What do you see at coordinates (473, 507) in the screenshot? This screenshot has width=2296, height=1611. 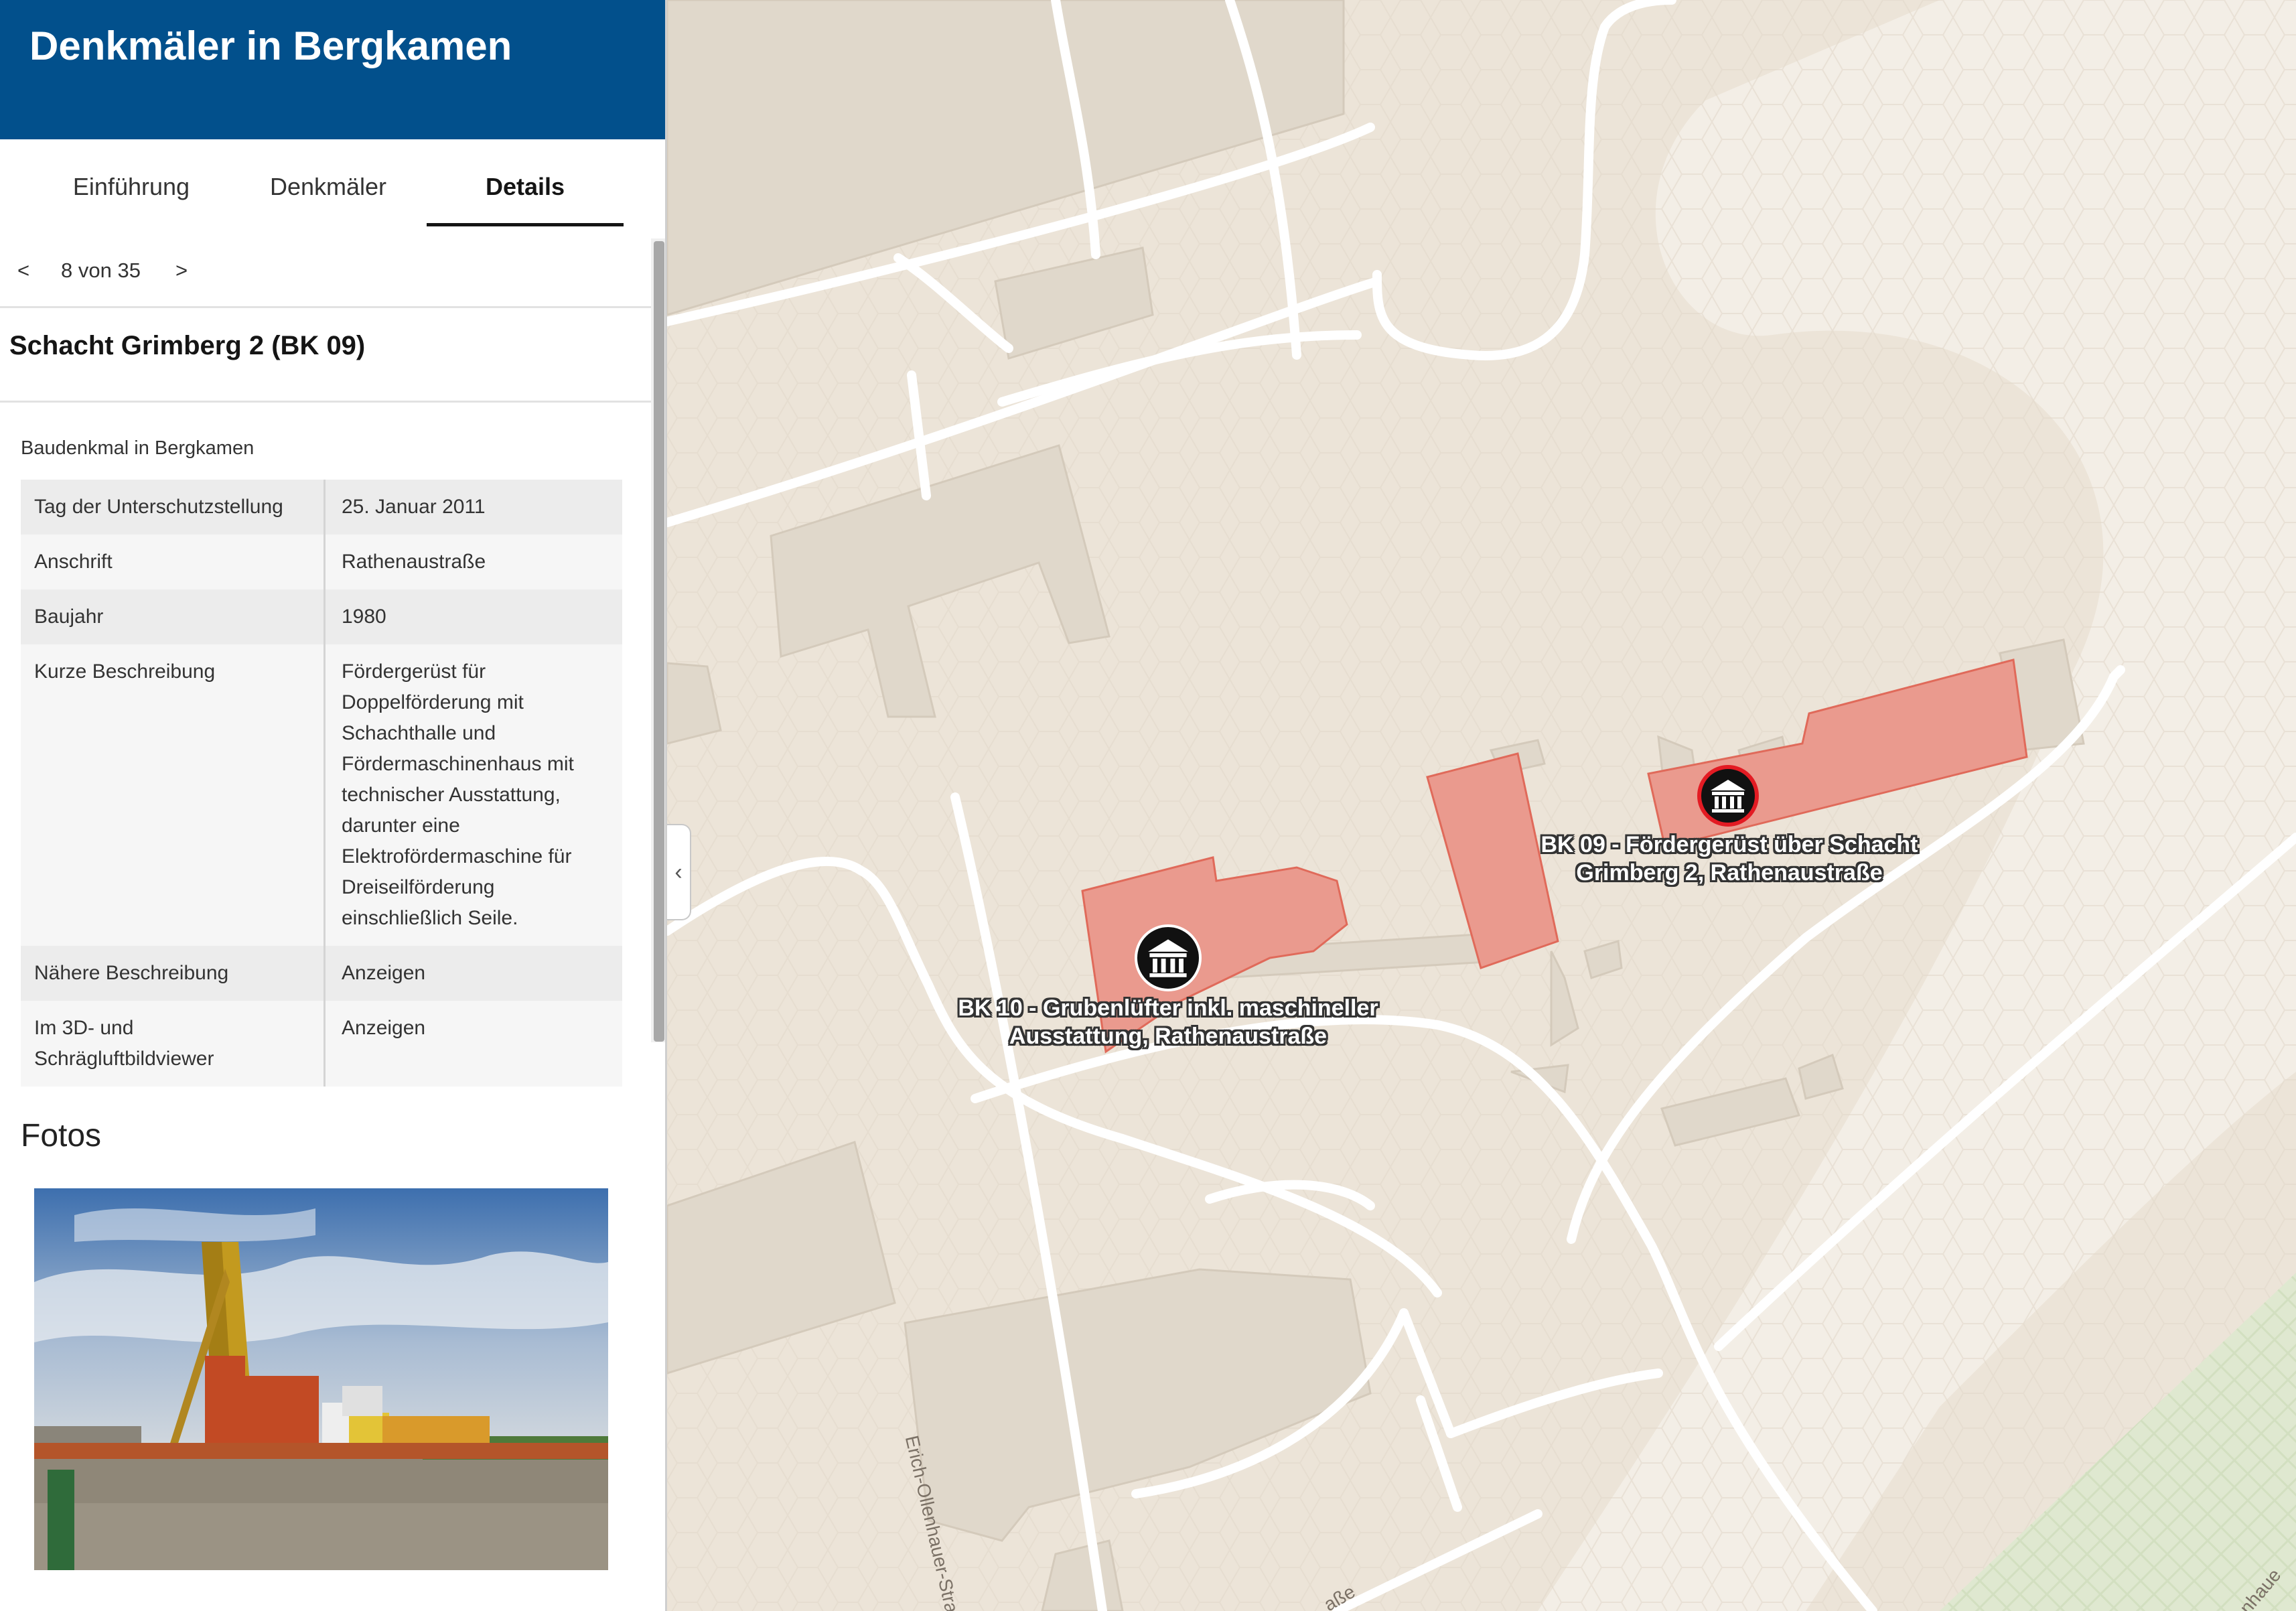 I see `attribute-value: 25. Januar 2011` at bounding box center [473, 507].